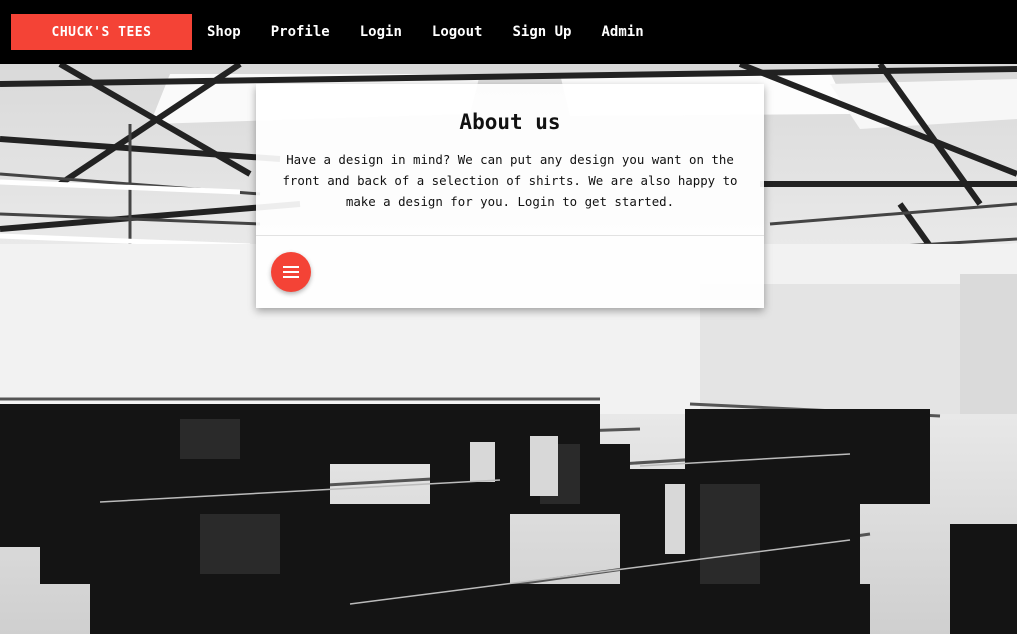  What do you see at coordinates (224, 32) in the screenshot?
I see `nav-link-shop: Shop` at bounding box center [224, 32].